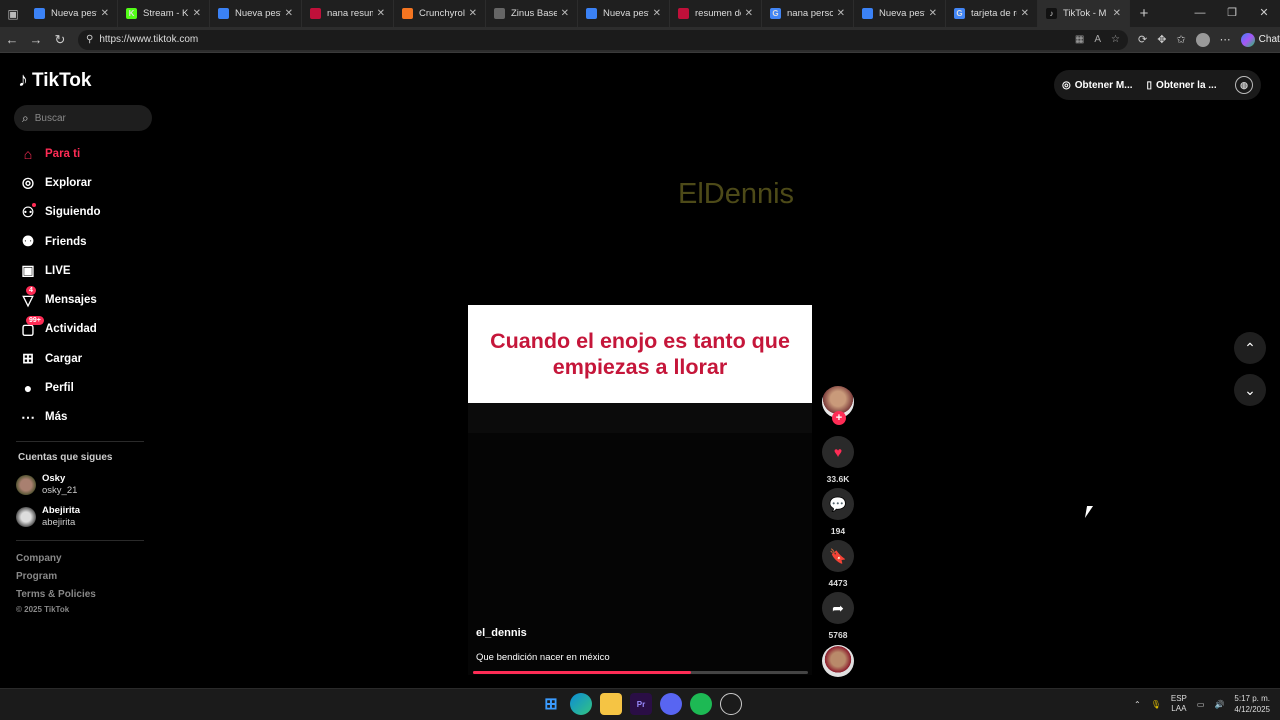 This screenshot has height=720, width=1280. Describe the element at coordinates (39, 558) in the screenshot. I see `footer-link-company: Company` at that location.